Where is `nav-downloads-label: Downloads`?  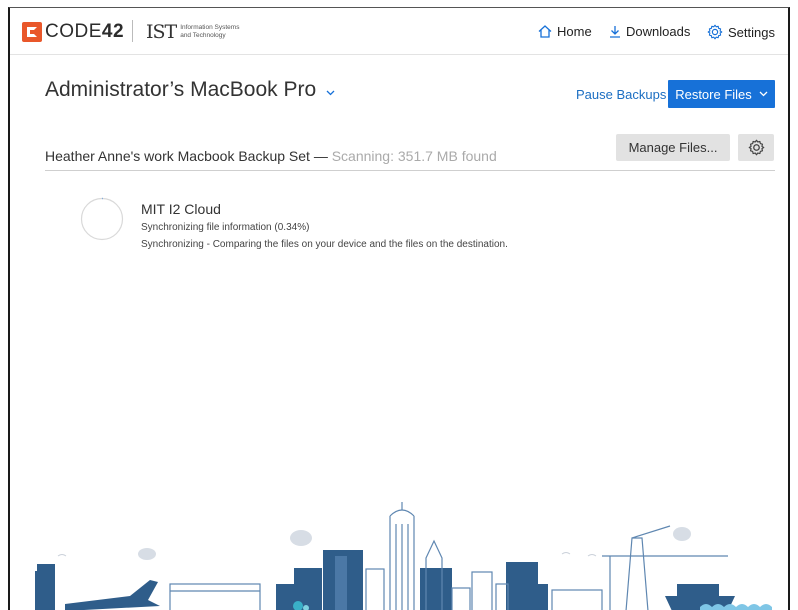 nav-downloads-label: Downloads is located at coordinates (658, 31).